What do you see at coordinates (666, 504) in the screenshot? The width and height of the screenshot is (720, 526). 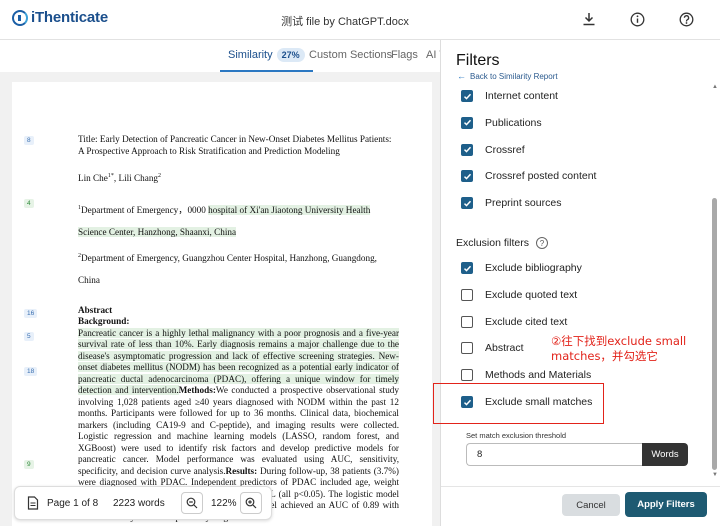 I see `apply-filters-button: Apply Filters` at bounding box center [666, 504].